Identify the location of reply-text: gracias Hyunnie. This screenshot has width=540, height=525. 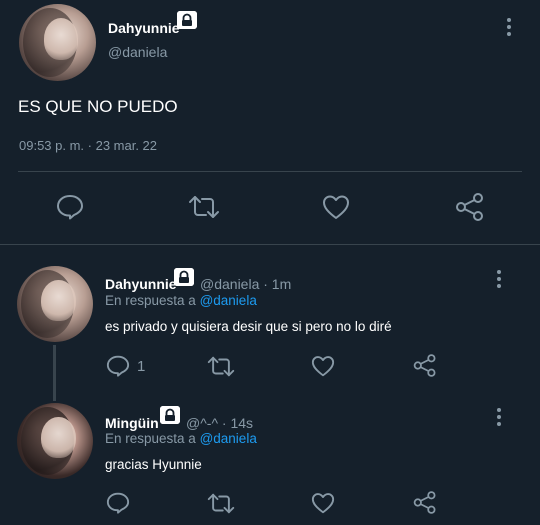
(153, 464).